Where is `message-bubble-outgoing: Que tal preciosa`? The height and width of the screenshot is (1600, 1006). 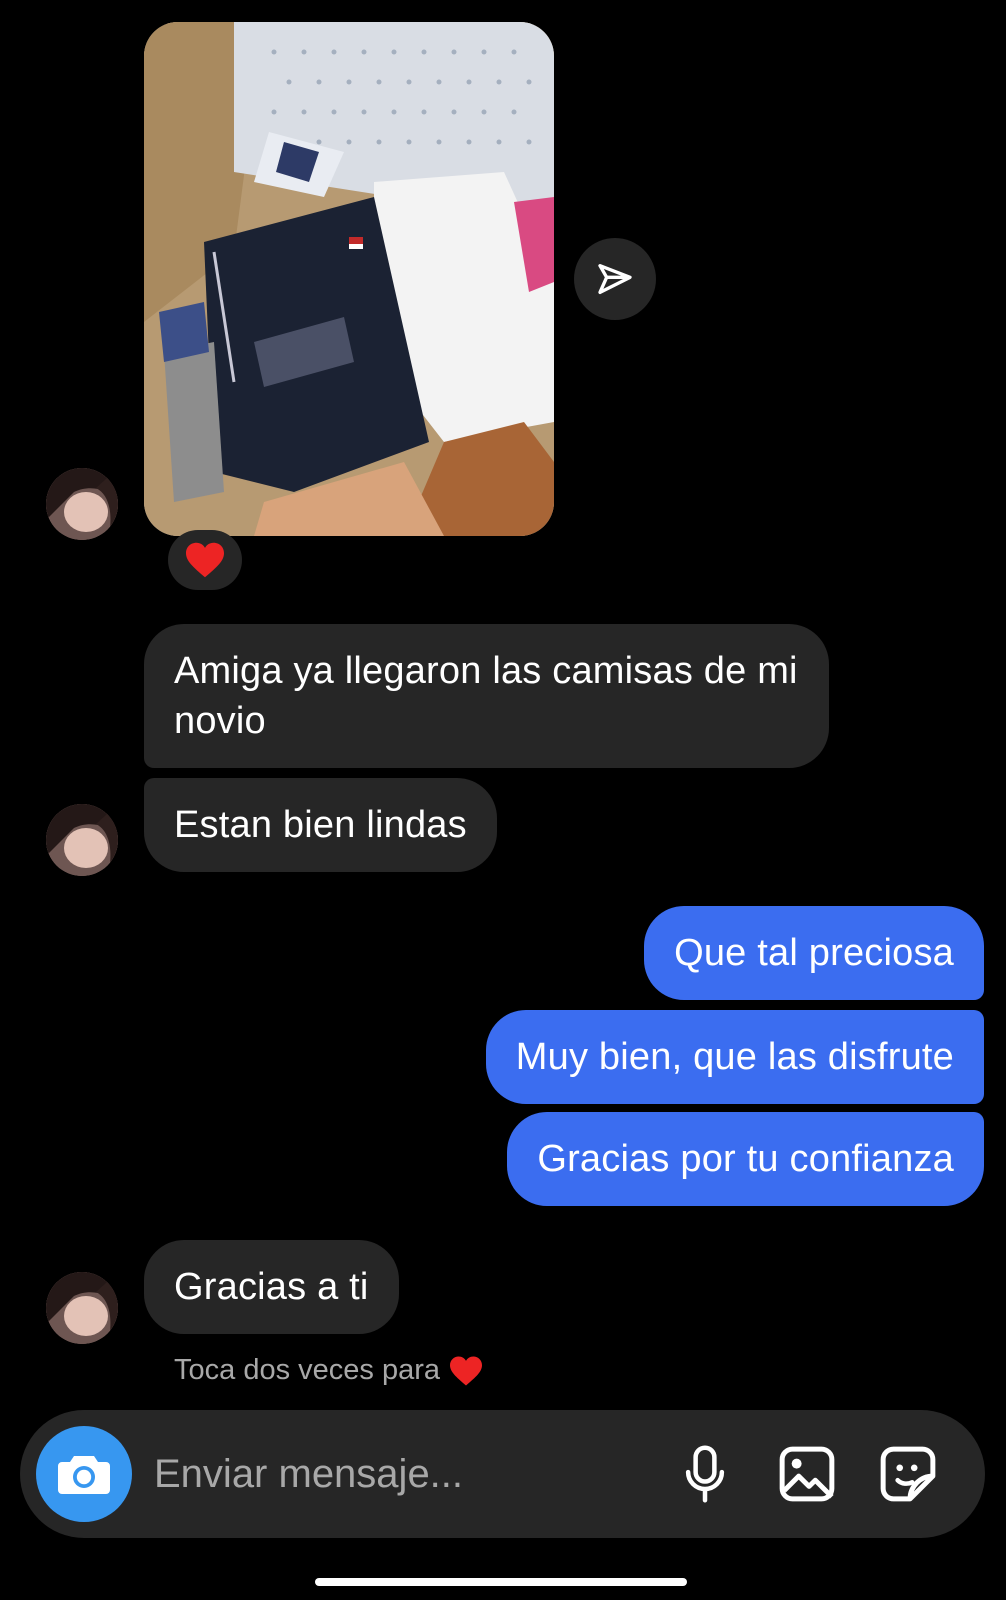
message-bubble-outgoing: Que tal preciosa is located at coordinates (814, 953).